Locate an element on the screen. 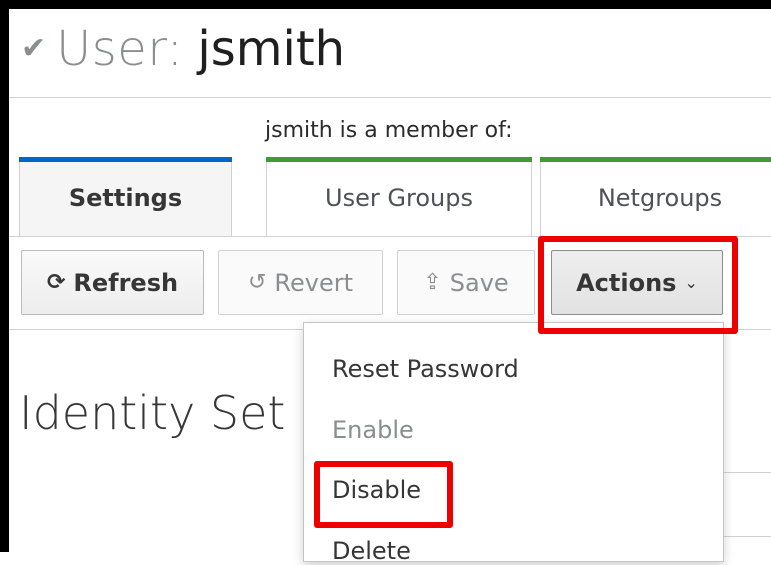 This screenshot has height=565, width=771. checkmark-icon: ✔ is located at coordinates (34, 48).